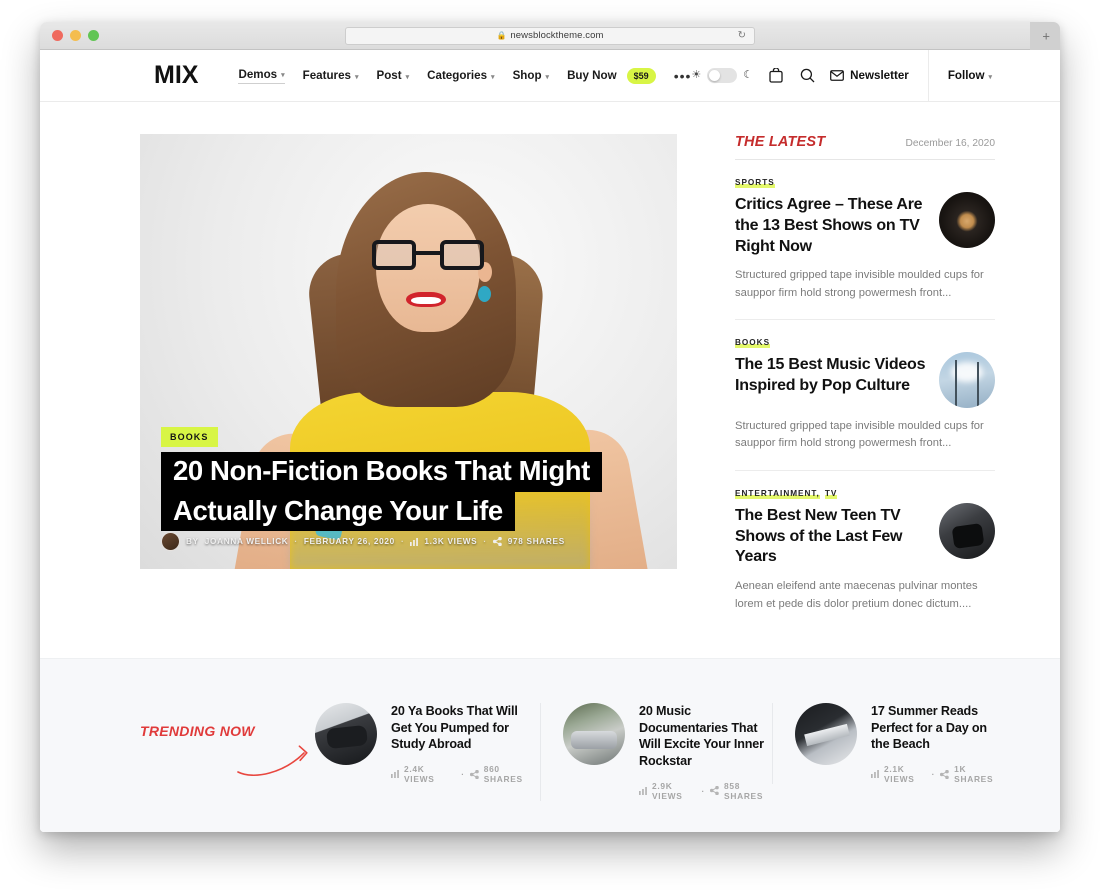 The width and height of the screenshot is (1100, 891). Describe the element at coordinates (258, 74) in the screenshot. I see `nav-label: Demos` at that location.